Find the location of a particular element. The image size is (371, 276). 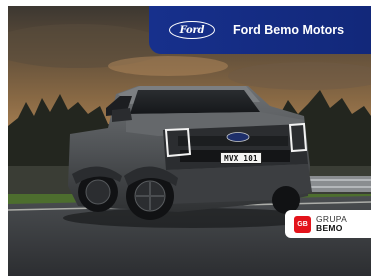

license-plate: MVX 101 is located at coordinates (241, 158).